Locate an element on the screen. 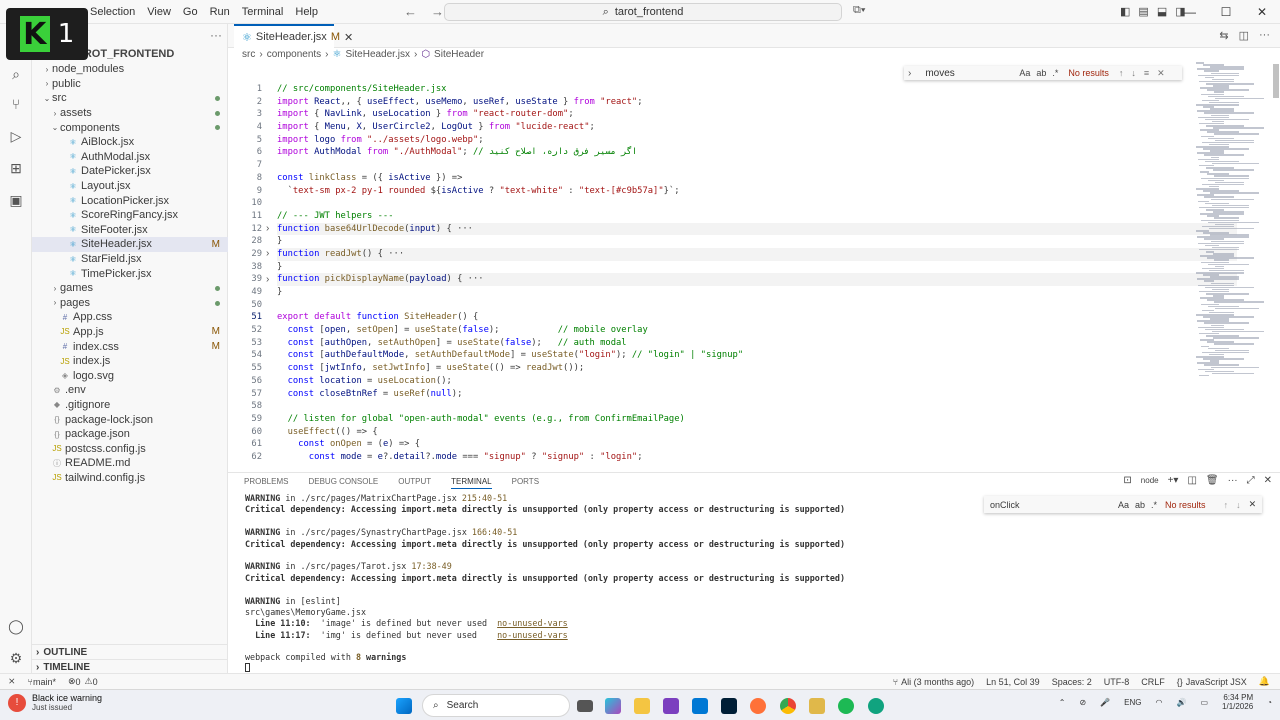  tree-item: › public is located at coordinates (130, 84).